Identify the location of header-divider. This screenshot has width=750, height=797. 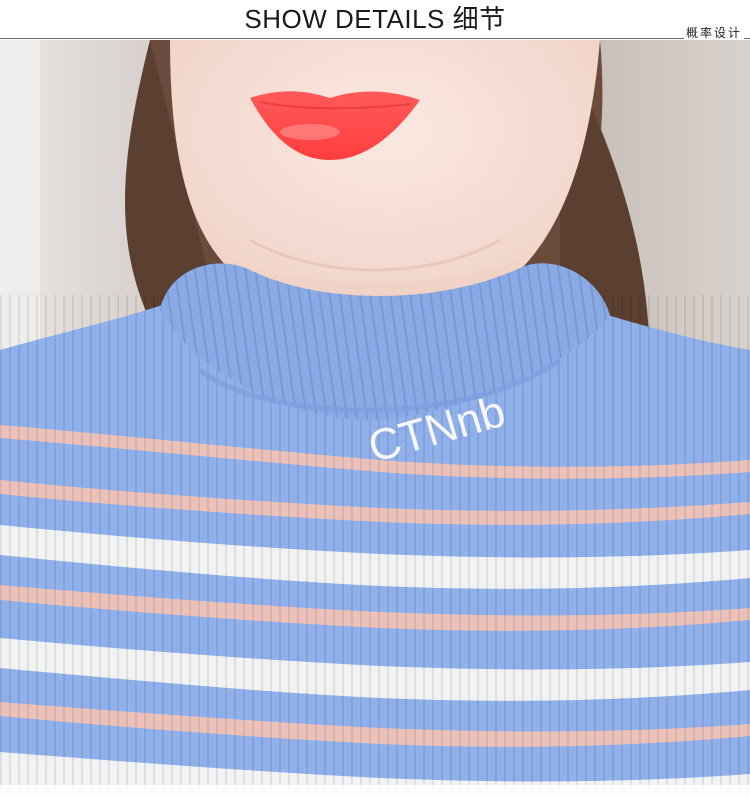
(375, 38).